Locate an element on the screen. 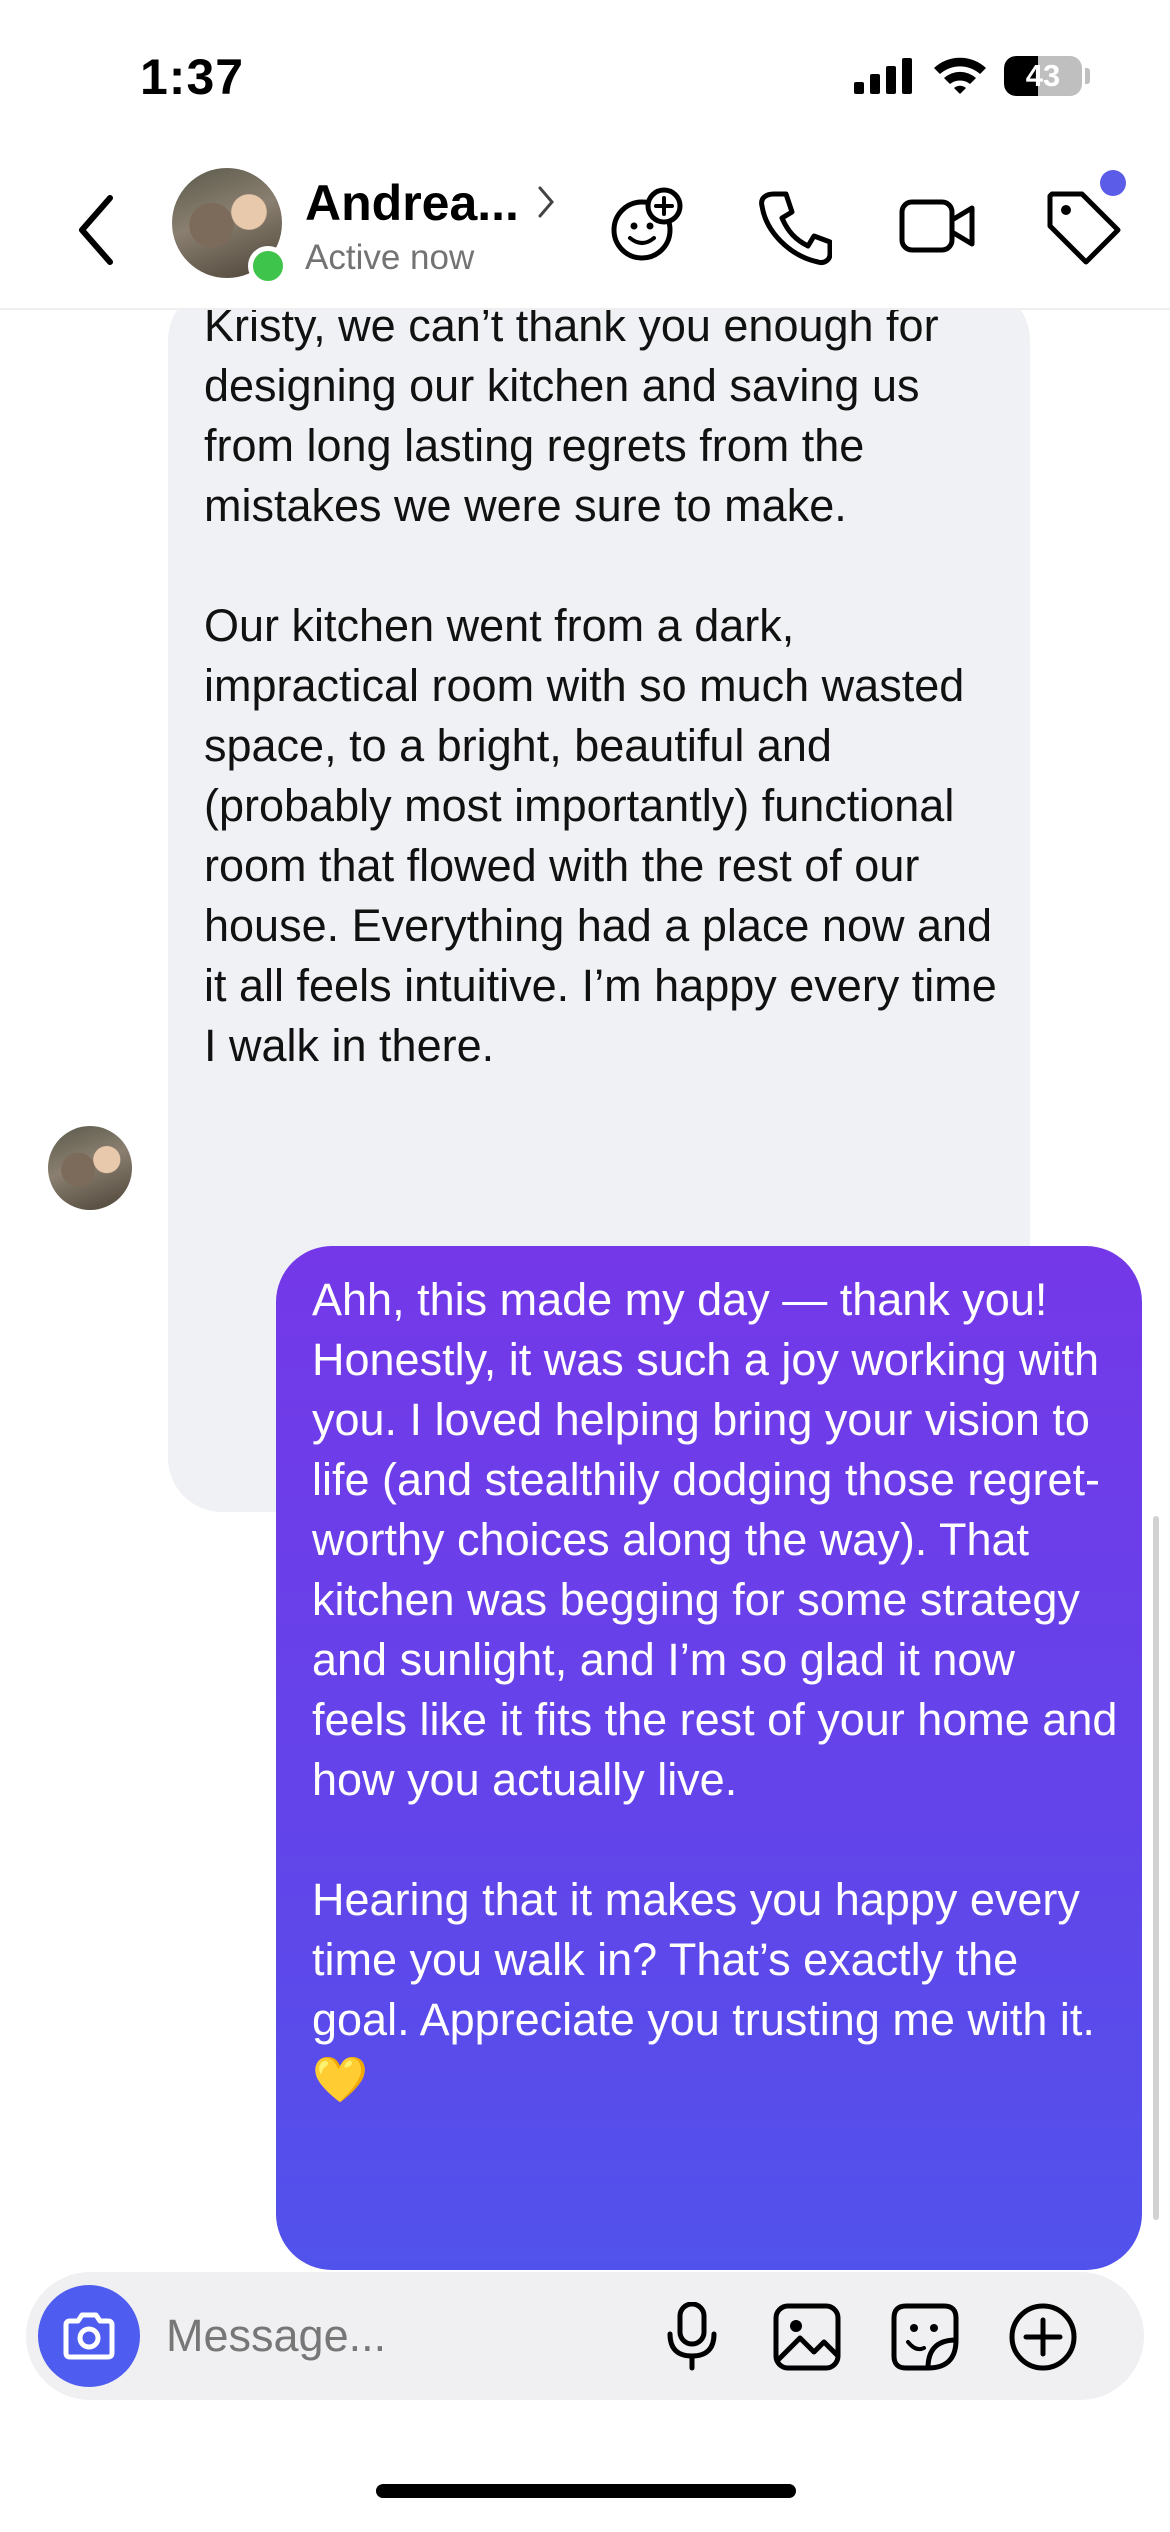 The height and width of the screenshot is (2532, 1170). camera-button is located at coordinates (89, 2336).